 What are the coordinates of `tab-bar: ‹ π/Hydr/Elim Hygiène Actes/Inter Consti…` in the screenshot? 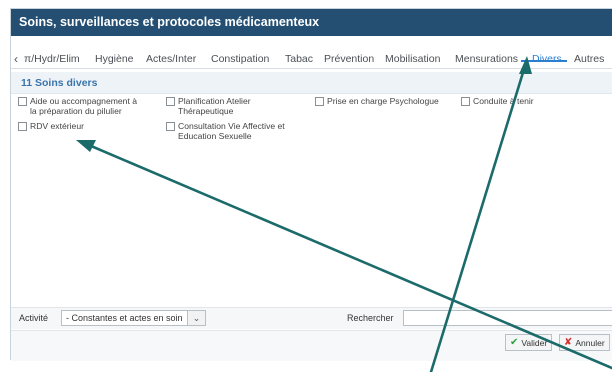 It's located at (311, 55).